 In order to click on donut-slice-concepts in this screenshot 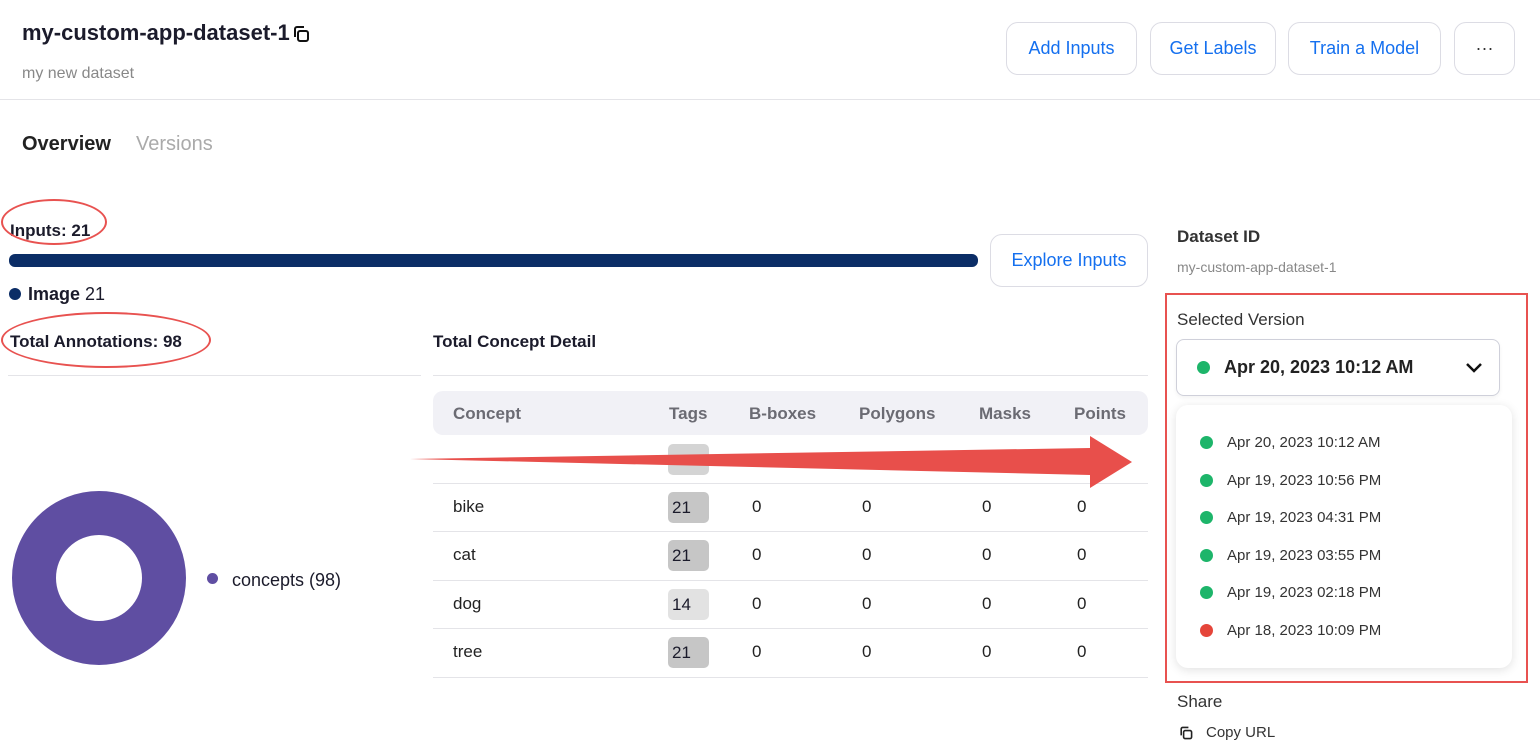, I will do `click(99, 578)`.